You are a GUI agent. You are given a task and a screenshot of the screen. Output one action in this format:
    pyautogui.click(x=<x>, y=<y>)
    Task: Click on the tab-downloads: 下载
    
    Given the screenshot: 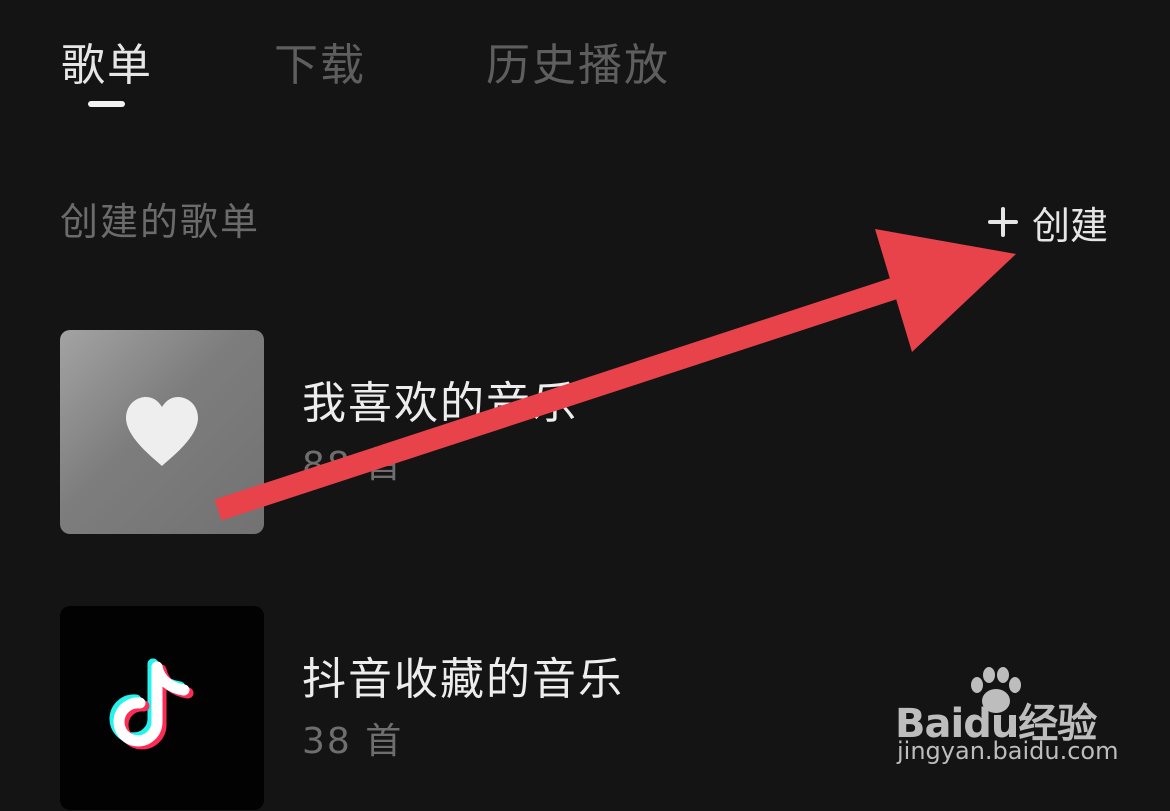 What is the action you would take?
    pyautogui.click(x=320, y=66)
    